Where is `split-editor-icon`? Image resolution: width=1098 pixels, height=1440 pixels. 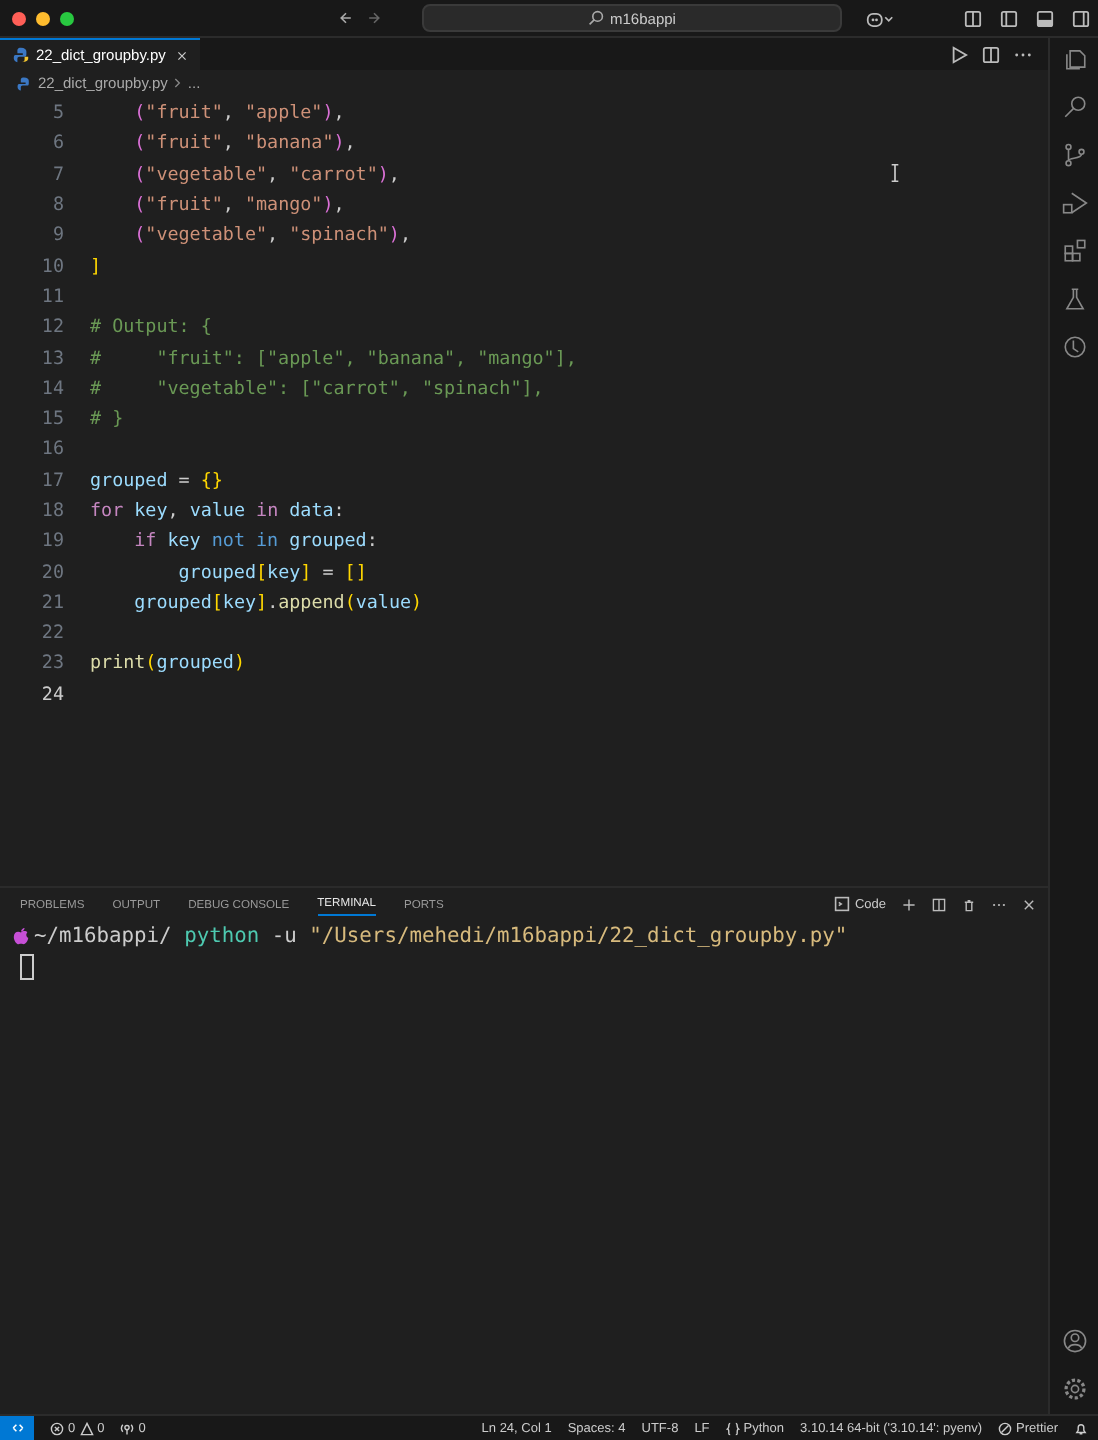
split-editor-icon is located at coordinates (991, 54).